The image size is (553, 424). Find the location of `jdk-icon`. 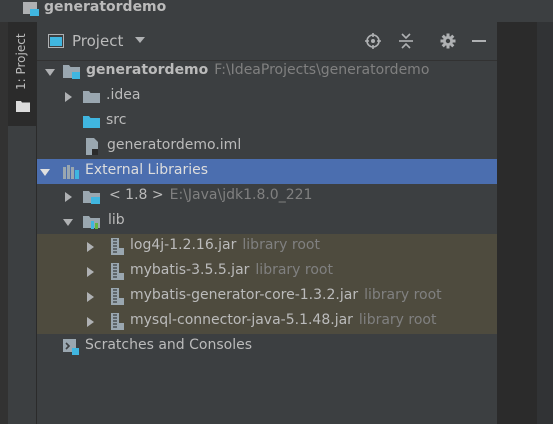

jdk-icon is located at coordinates (91, 197).